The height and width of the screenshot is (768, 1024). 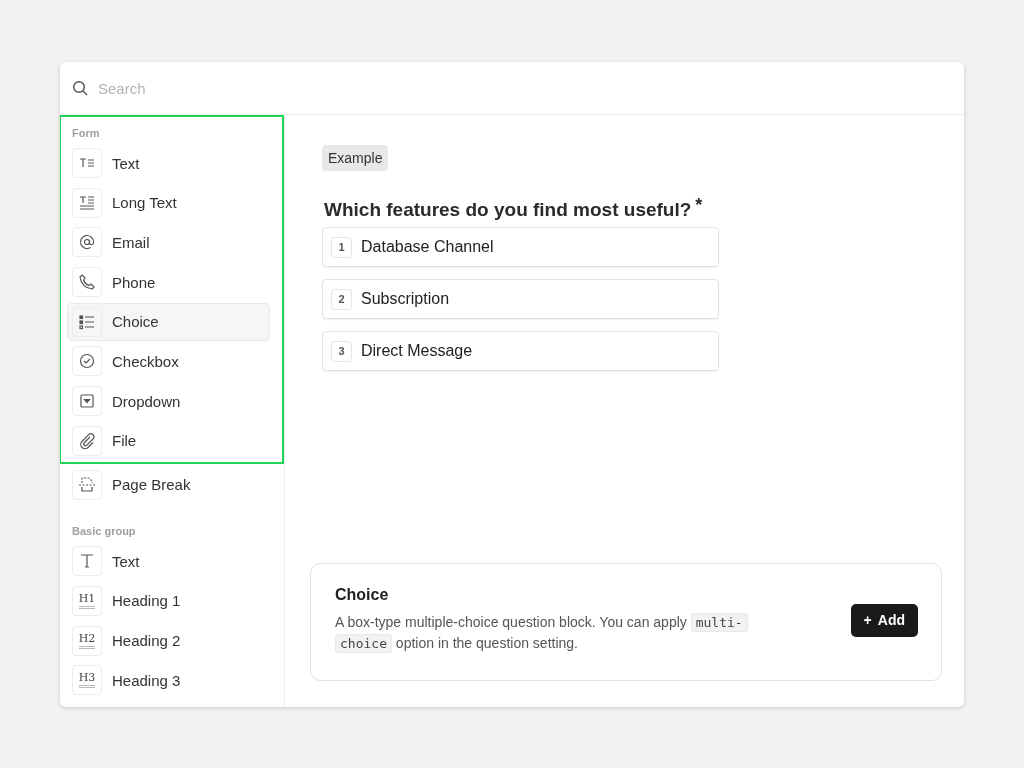 What do you see at coordinates (146, 680) in the screenshot?
I see `item-label: Heading 3` at bounding box center [146, 680].